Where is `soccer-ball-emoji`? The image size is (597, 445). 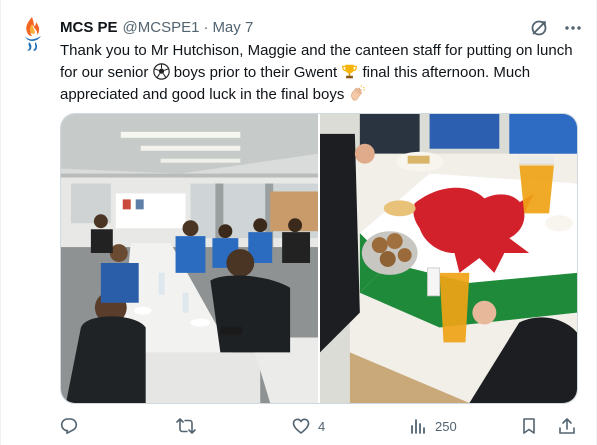 soccer-ball-emoji is located at coordinates (161, 71).